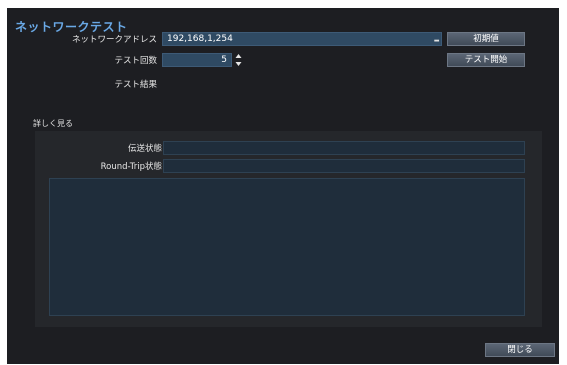 Image resolution: width=567 pixels, height=365 pixels. What do you see at coordinates (200, 39) in the screenshot?
I see `address-value: 192,168,1,254` at bounding box center [200, 39].